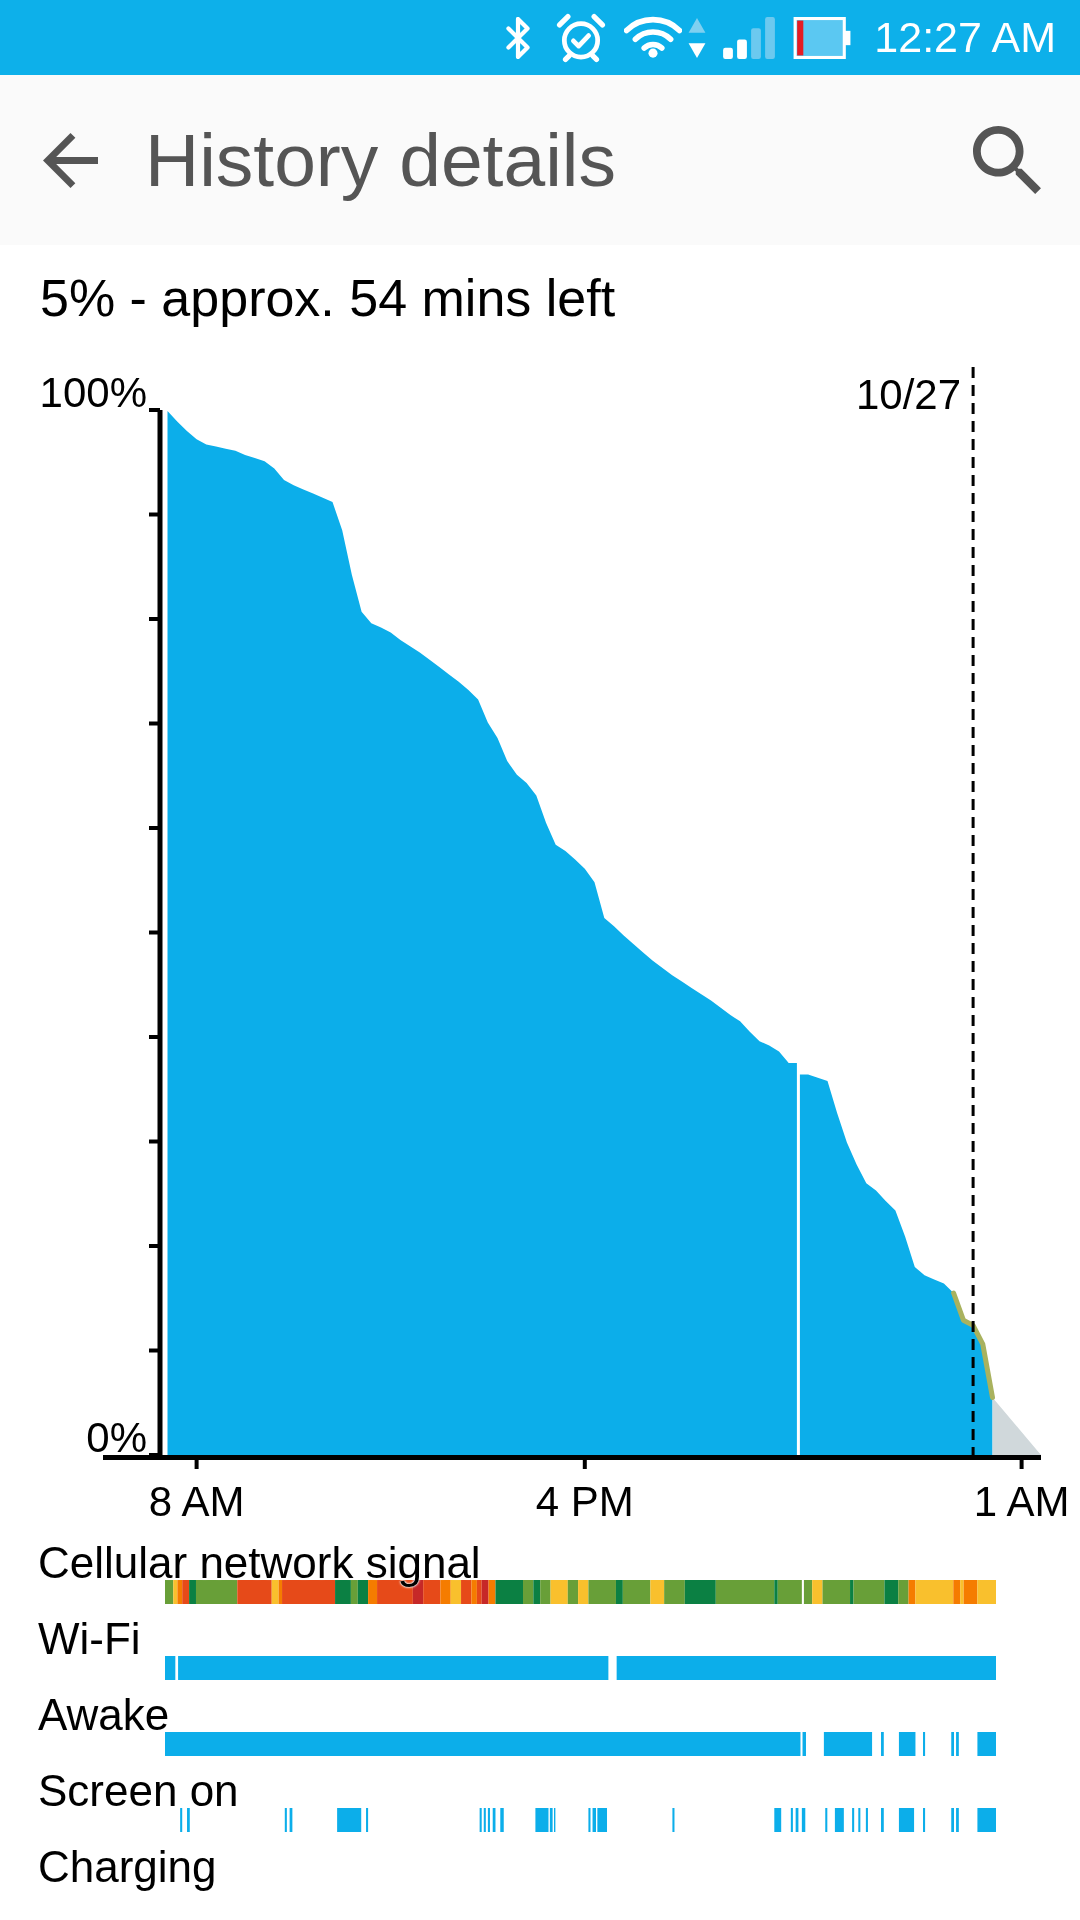 This screenshot has width=1080, height=1920. Describe the element at coordinates (328, 298) in the screenshot. I see `battery-summary: 5% - approx. 54 mins left` at that location.